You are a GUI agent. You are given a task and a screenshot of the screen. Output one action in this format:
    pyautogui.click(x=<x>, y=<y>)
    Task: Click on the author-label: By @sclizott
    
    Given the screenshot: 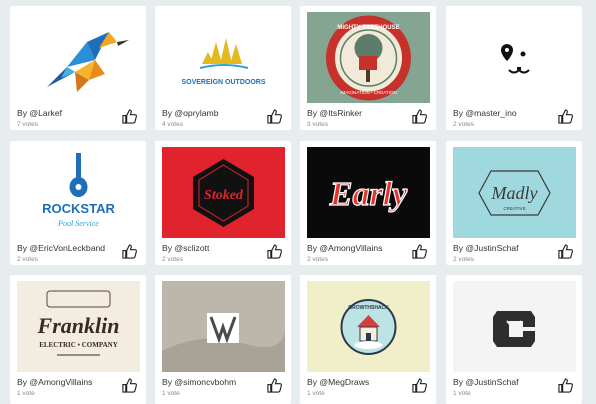 What is the action you would take?
    pyautogui.click(x=185, y=248)
    